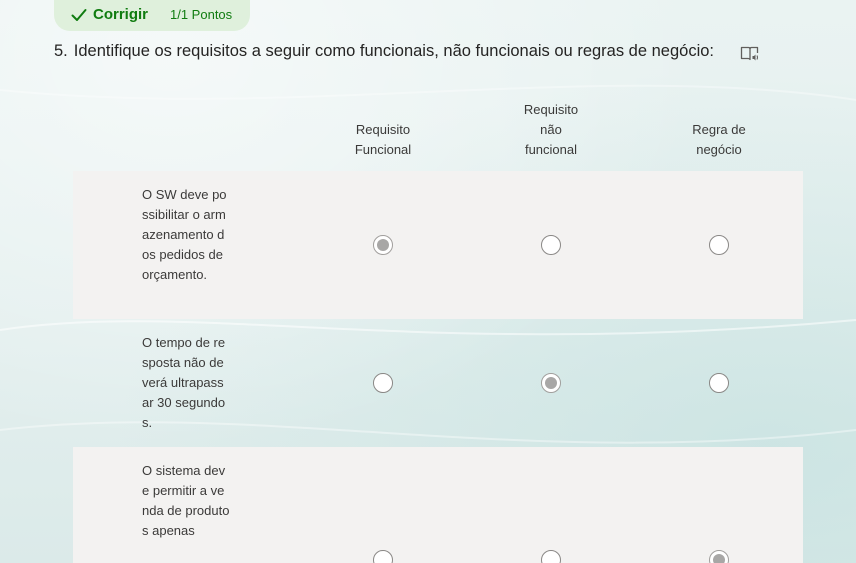 The width and height of the screenshot is (856, 563). What do you see at coordinates (551, 245) in the screenshot?
I see `radio-row1-non-functional` at bounding box center [551, 245].